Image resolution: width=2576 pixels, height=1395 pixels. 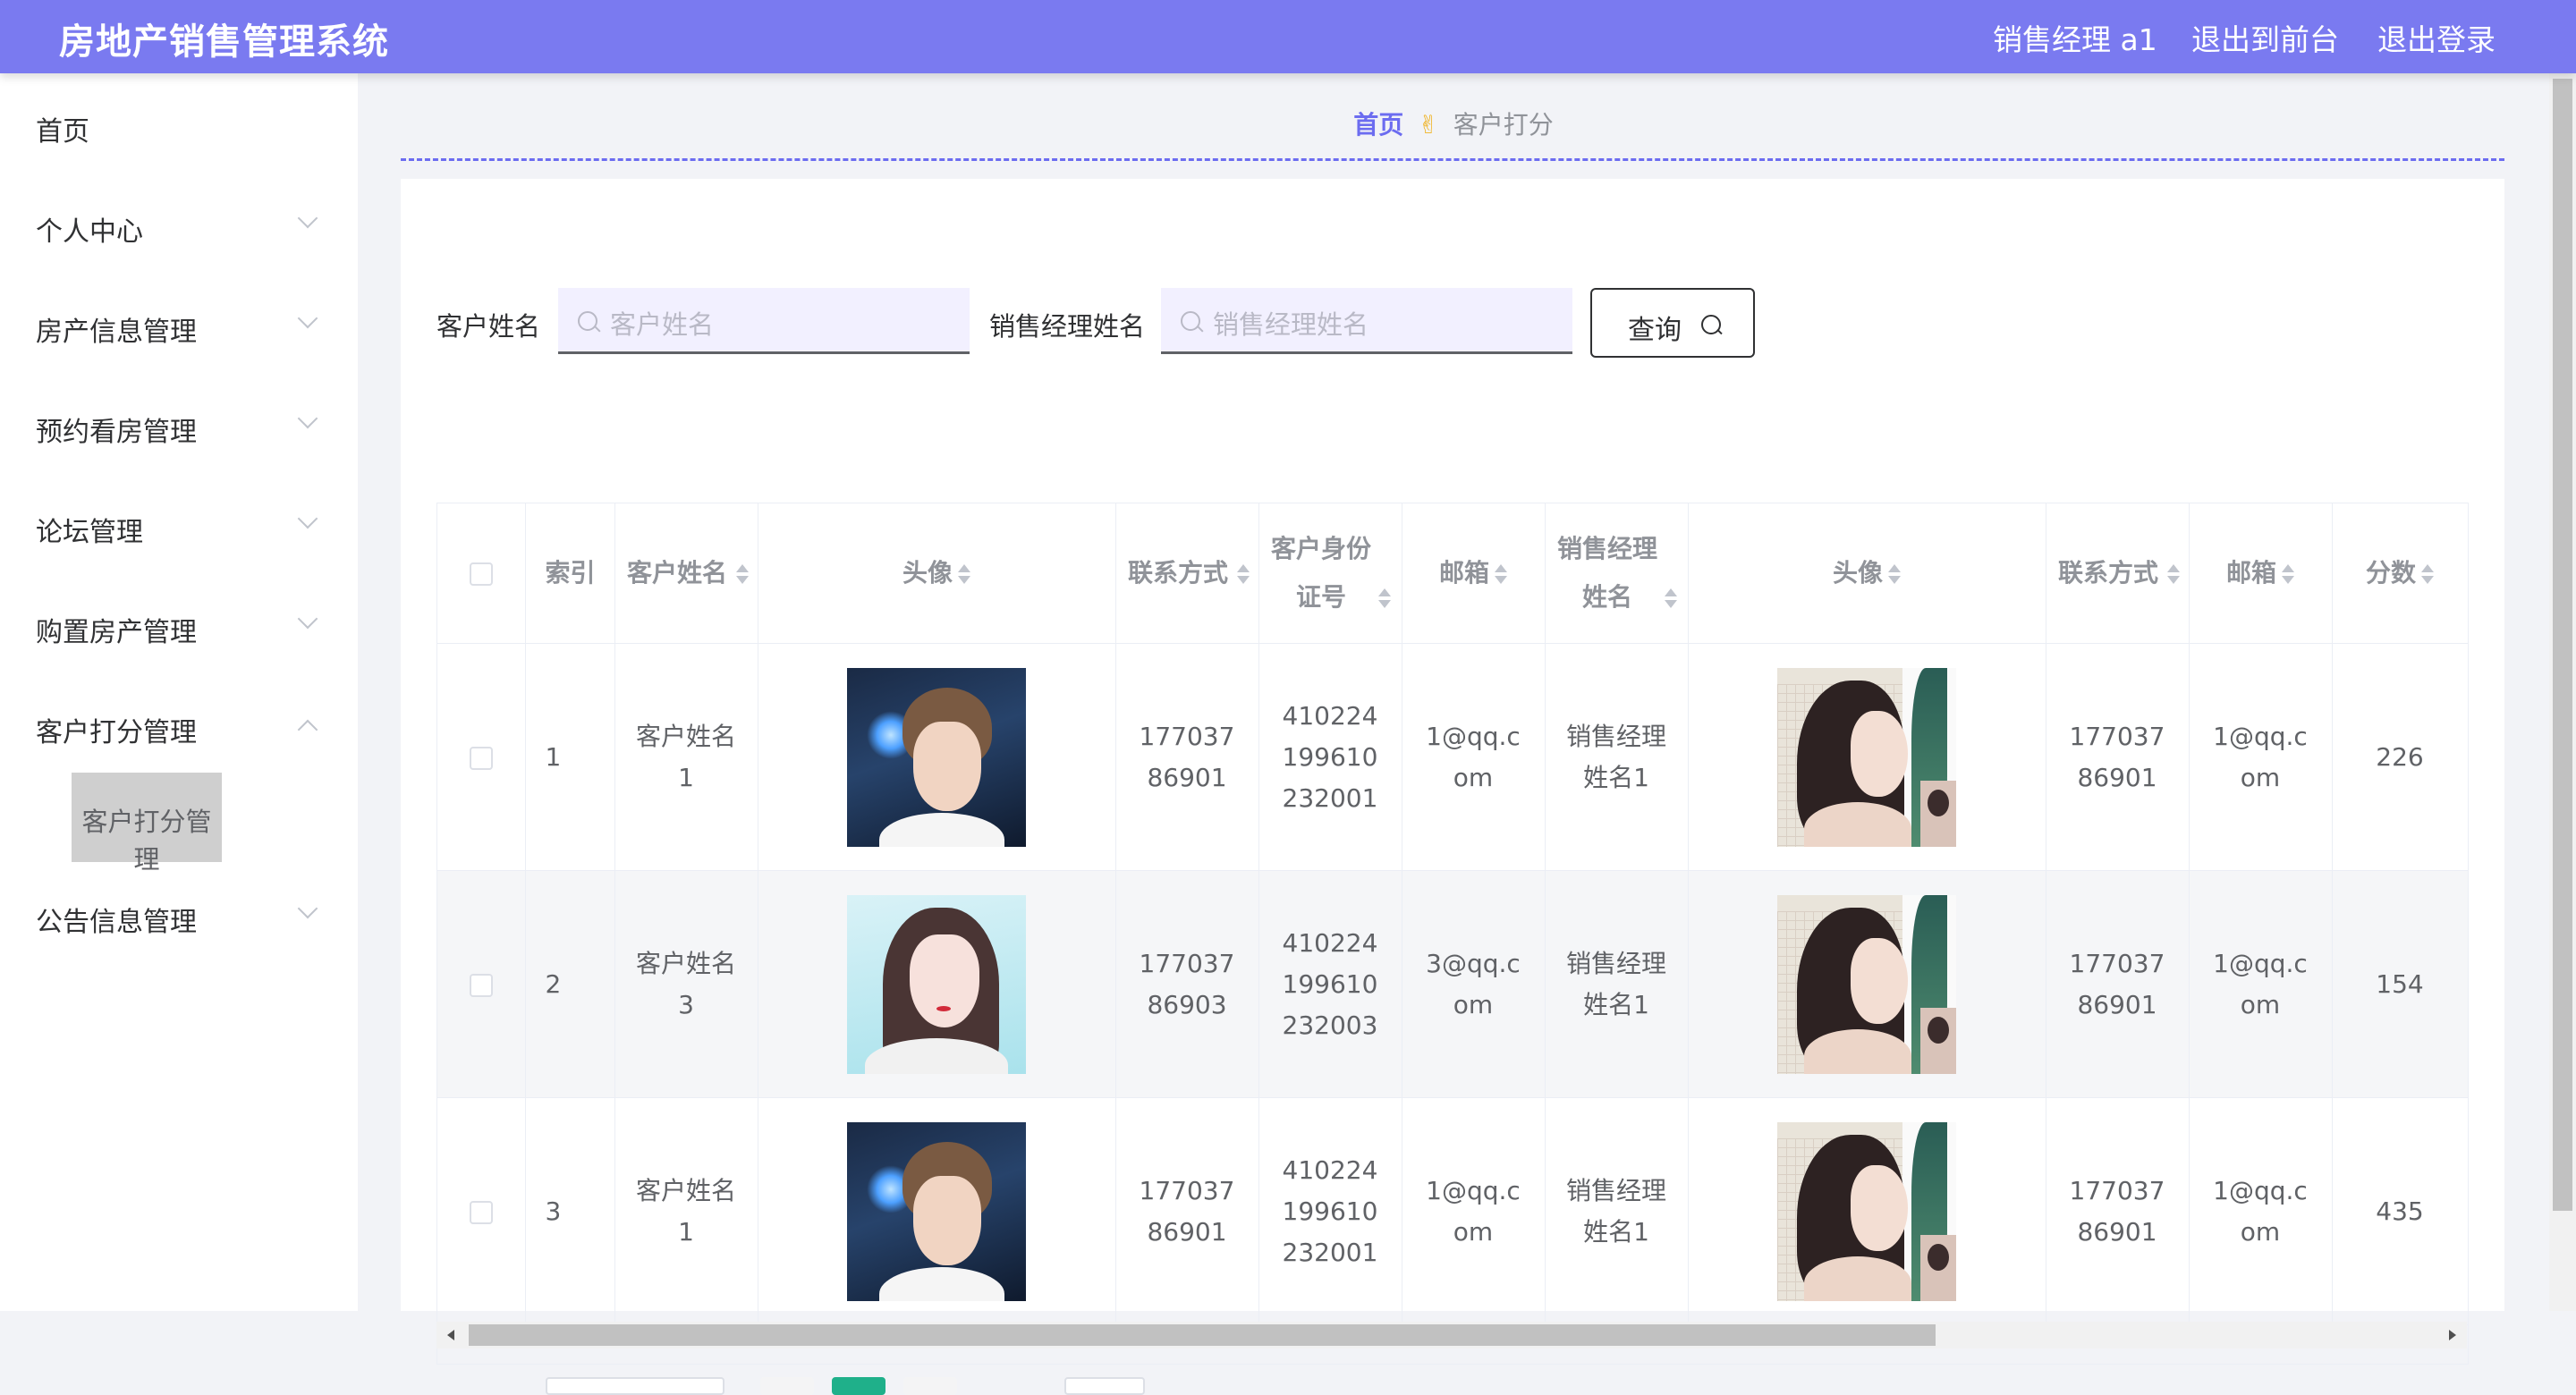 What do you see at coordinates (481, 574) in the screenshot?
I see `select-all-checkbox` at bounding box center [481, 574].